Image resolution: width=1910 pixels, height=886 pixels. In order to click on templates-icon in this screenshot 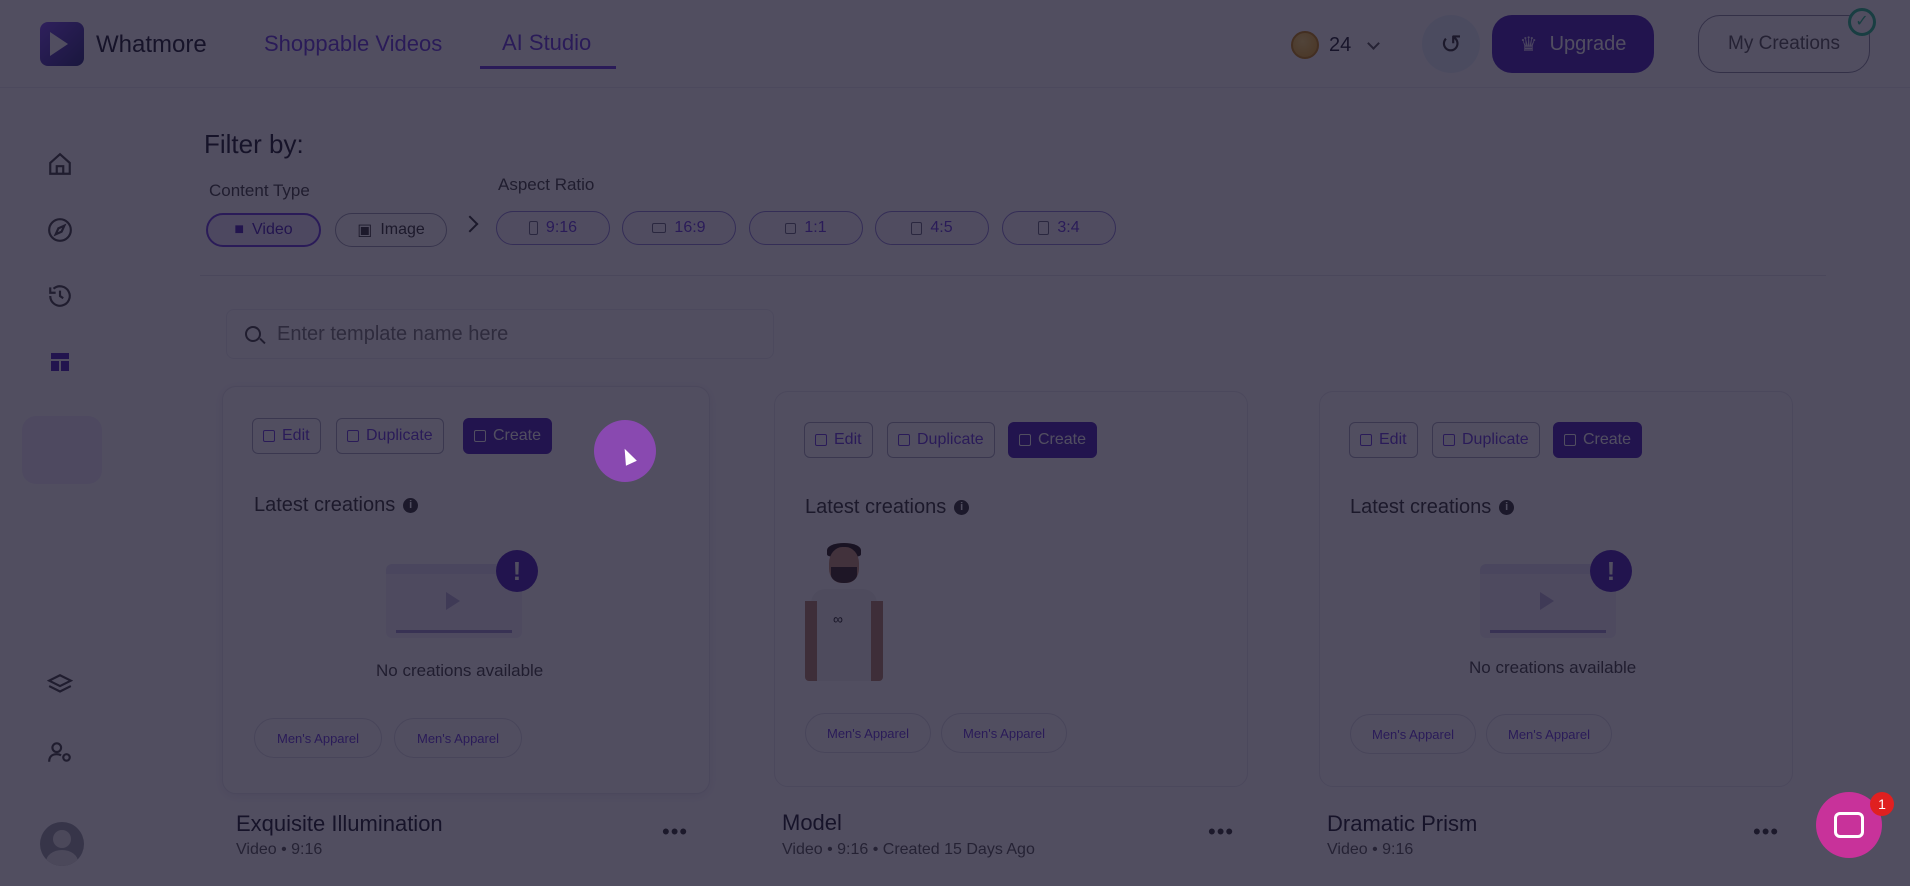, I will do `click(60, 362)`.